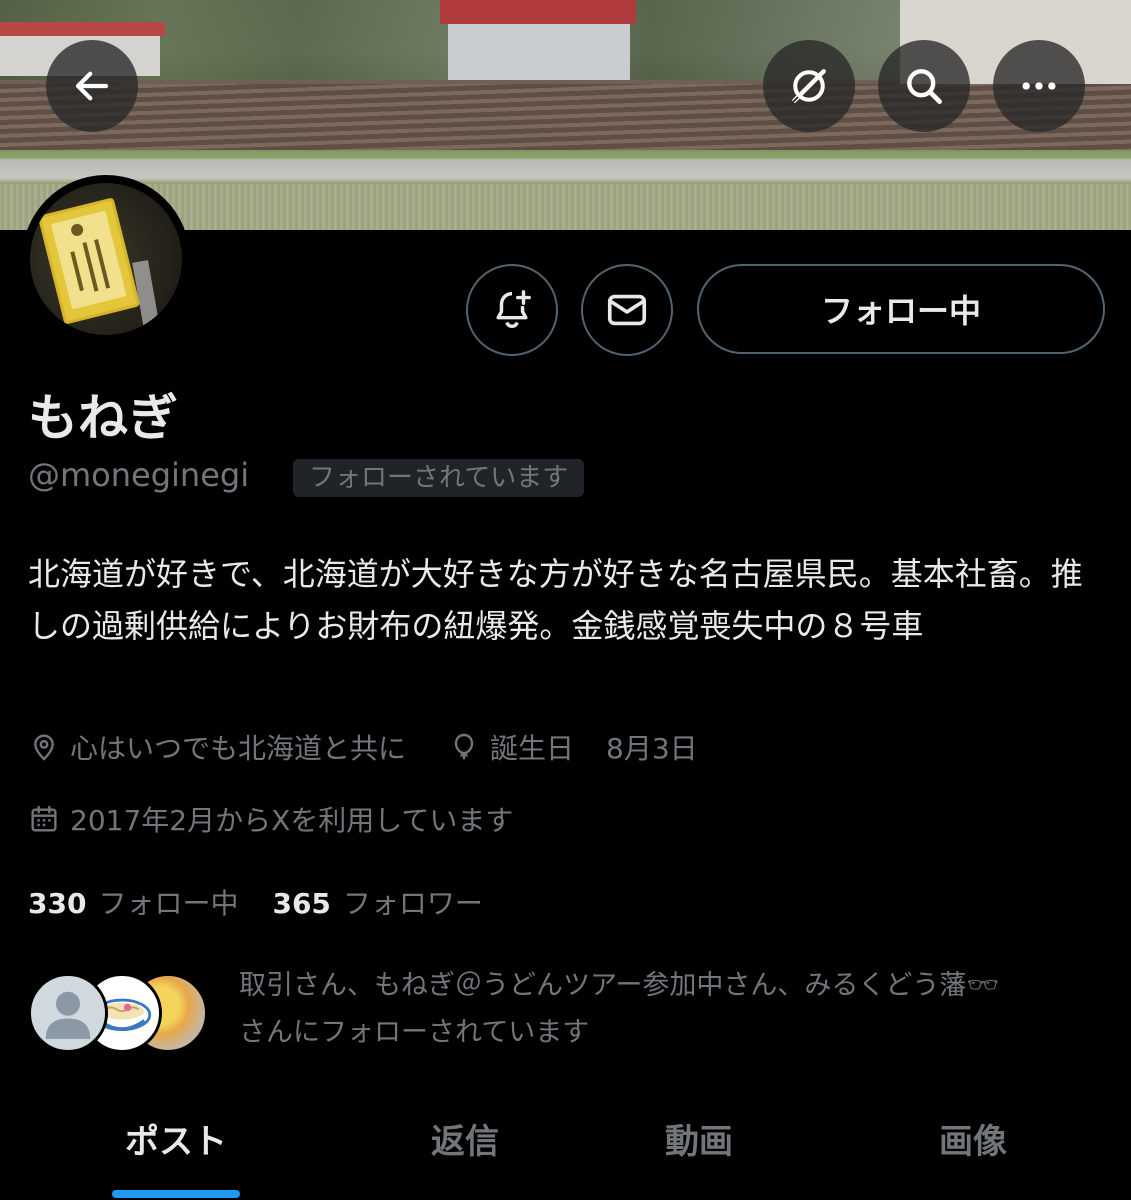 Image resolution: width=1131 pixels, height=1200 pixels. Describe the element at coordinates (103, 418) in the screenshot. I see `display-name: もねぎ` at that location.